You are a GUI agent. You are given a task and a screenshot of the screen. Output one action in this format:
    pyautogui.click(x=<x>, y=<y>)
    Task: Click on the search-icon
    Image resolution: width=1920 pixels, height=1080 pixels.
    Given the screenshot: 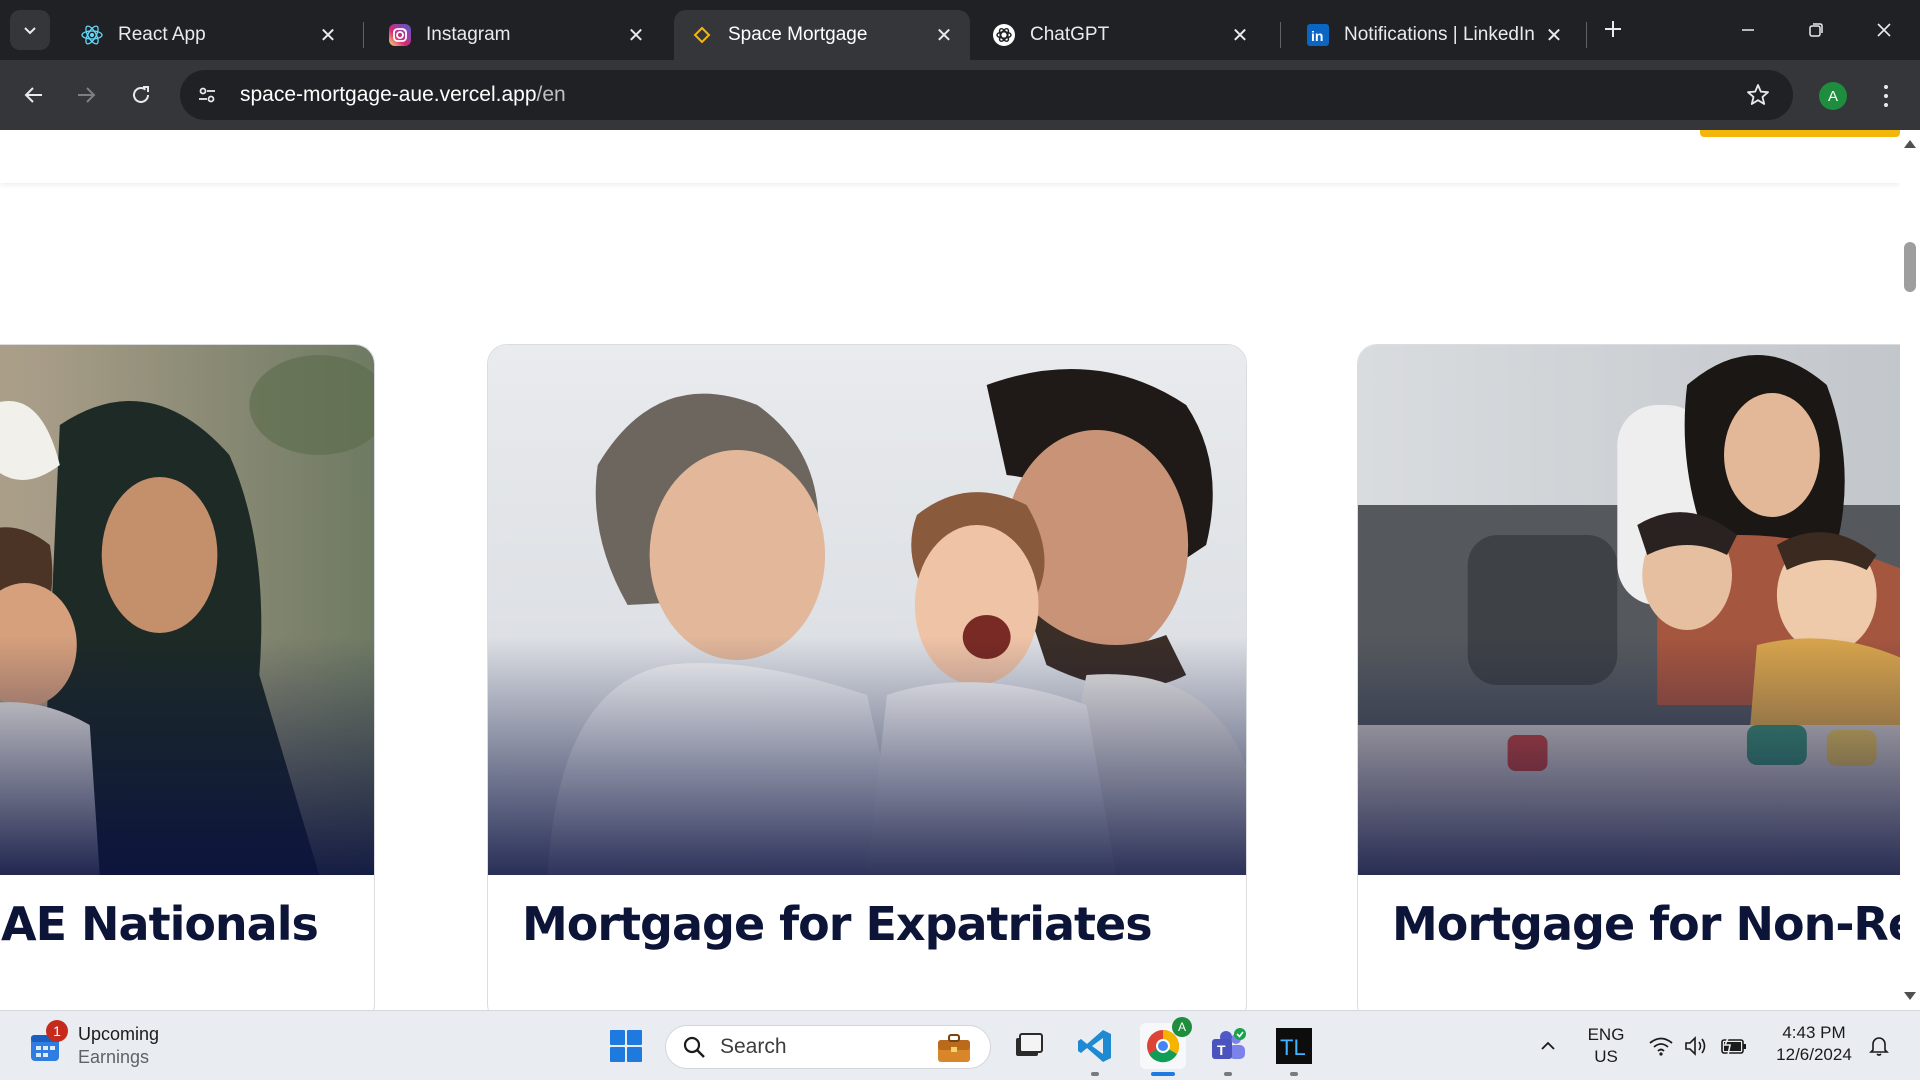 What is the action you would take?
    pyautogui.click(x=694, y=1047)
    